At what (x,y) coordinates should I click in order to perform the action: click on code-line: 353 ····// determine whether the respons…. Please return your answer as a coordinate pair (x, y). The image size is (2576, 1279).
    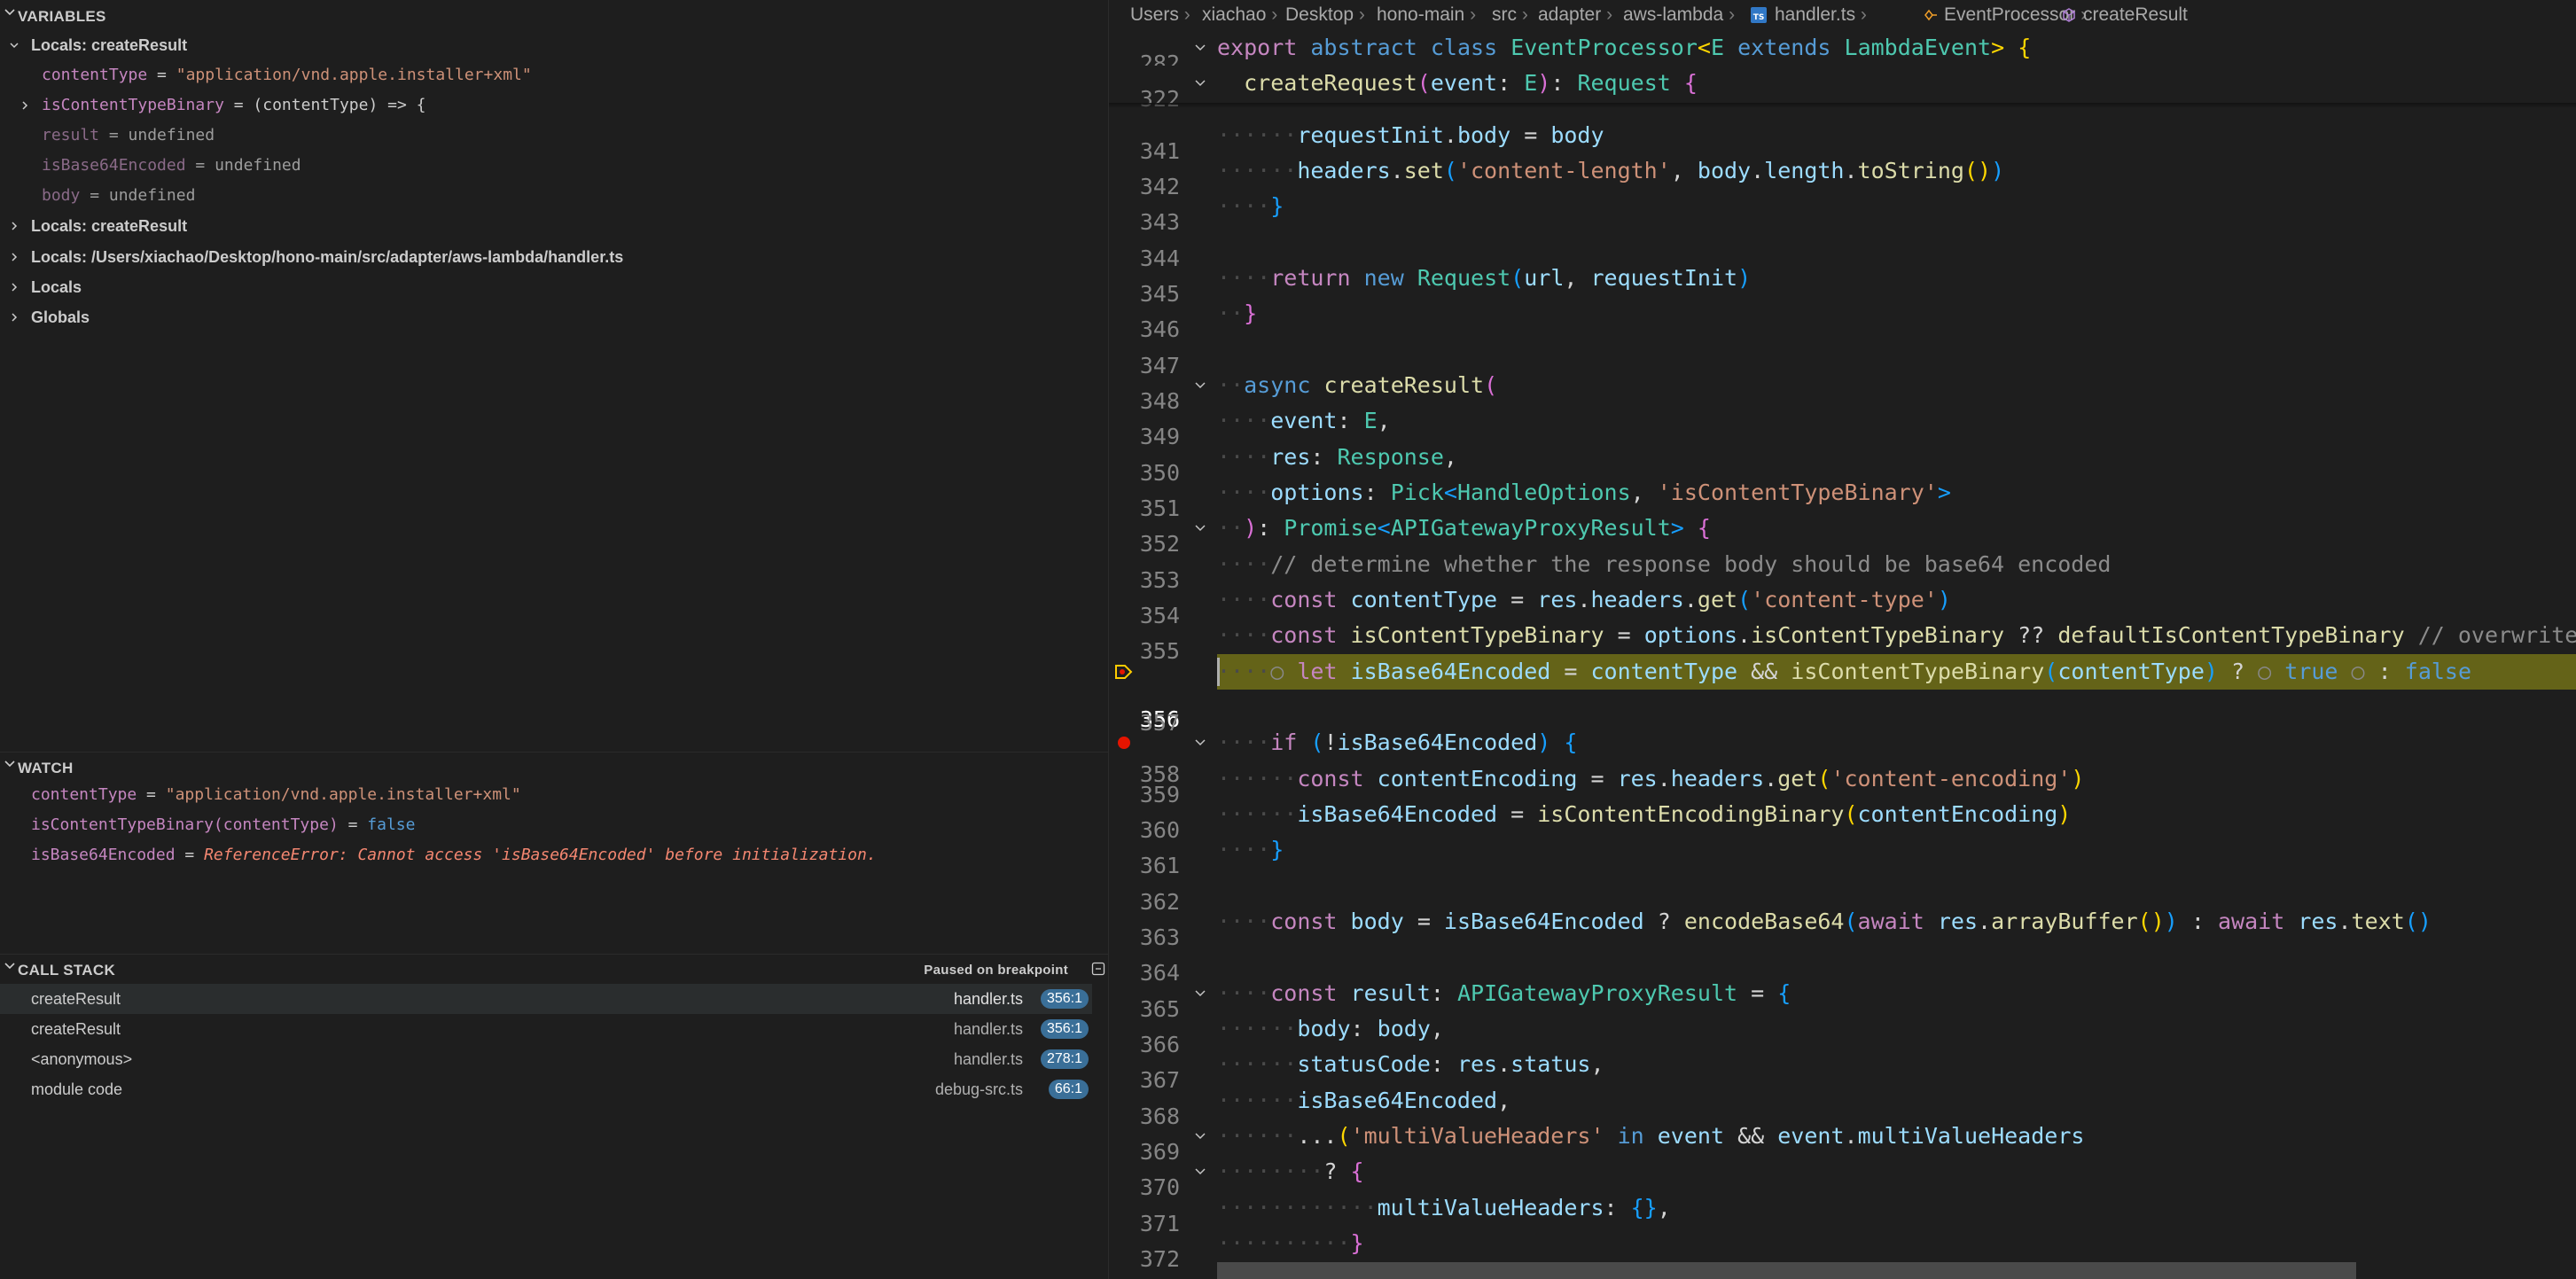
    Looking at the image, I should click on (1843, 570).